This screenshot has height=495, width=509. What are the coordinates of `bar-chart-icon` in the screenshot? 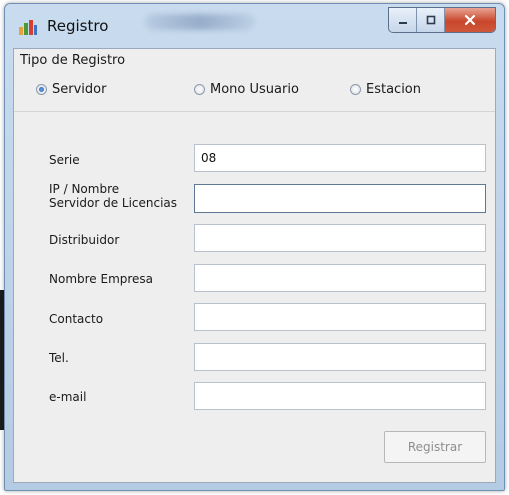 It's located at (28, 27).